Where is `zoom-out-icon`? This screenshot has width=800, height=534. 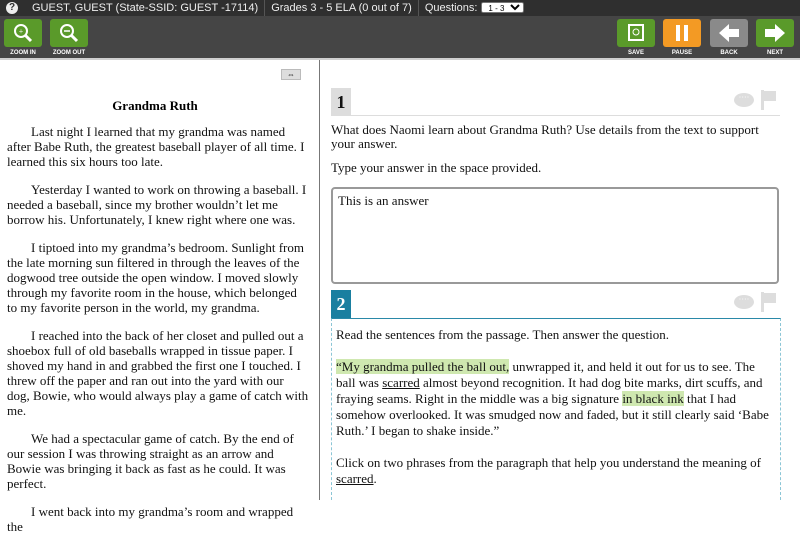 zoom-out-icon is located at coordinates (69, 33).